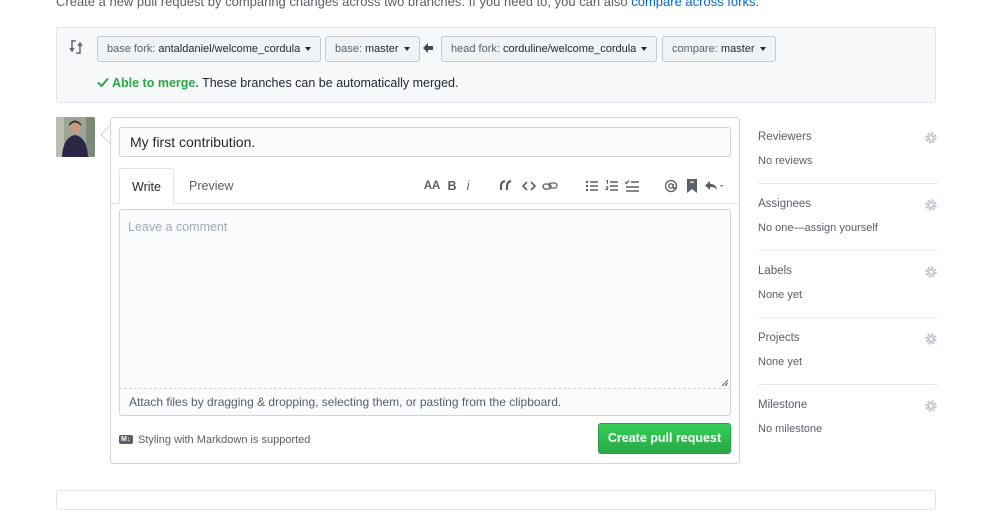 Image resolution: width=998 pixels, height=510 pixels. Describe the element at coordinates (76, 47) in the screenshot. I see `git-compare-icon` at that location.